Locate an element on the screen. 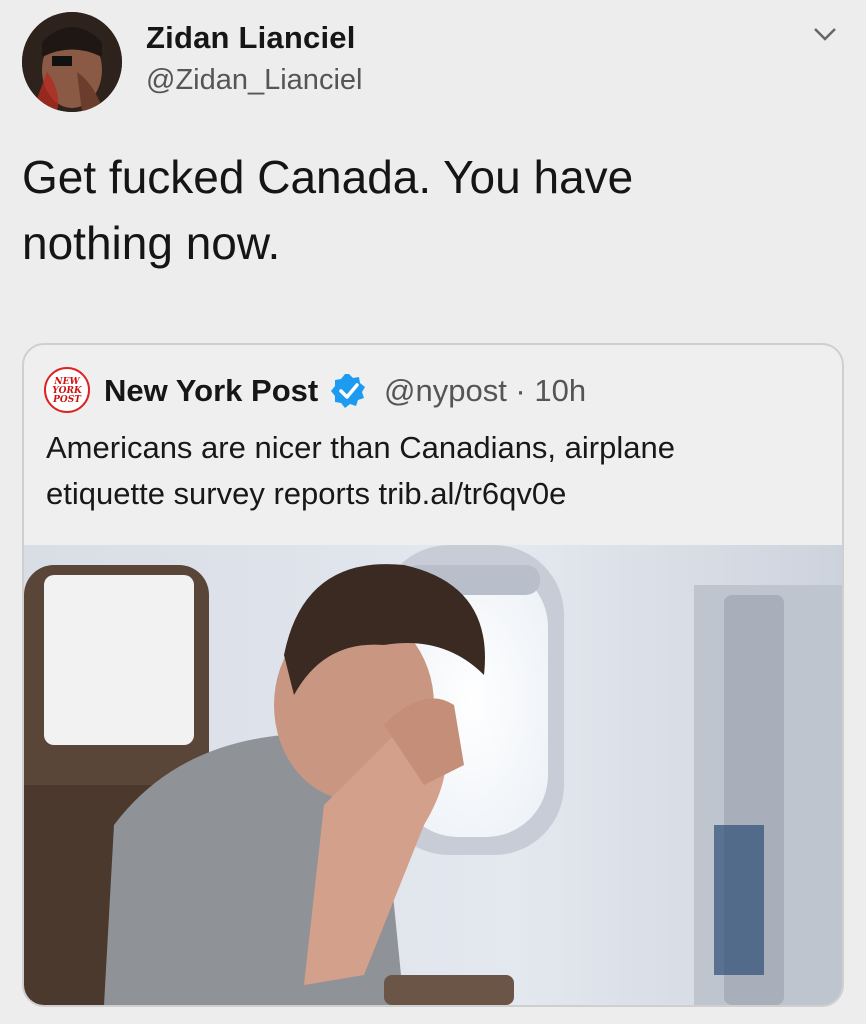 This screenshot has width=866, height=1024. tweet-text-line: nothing now. is located at coordinates (151, 243).